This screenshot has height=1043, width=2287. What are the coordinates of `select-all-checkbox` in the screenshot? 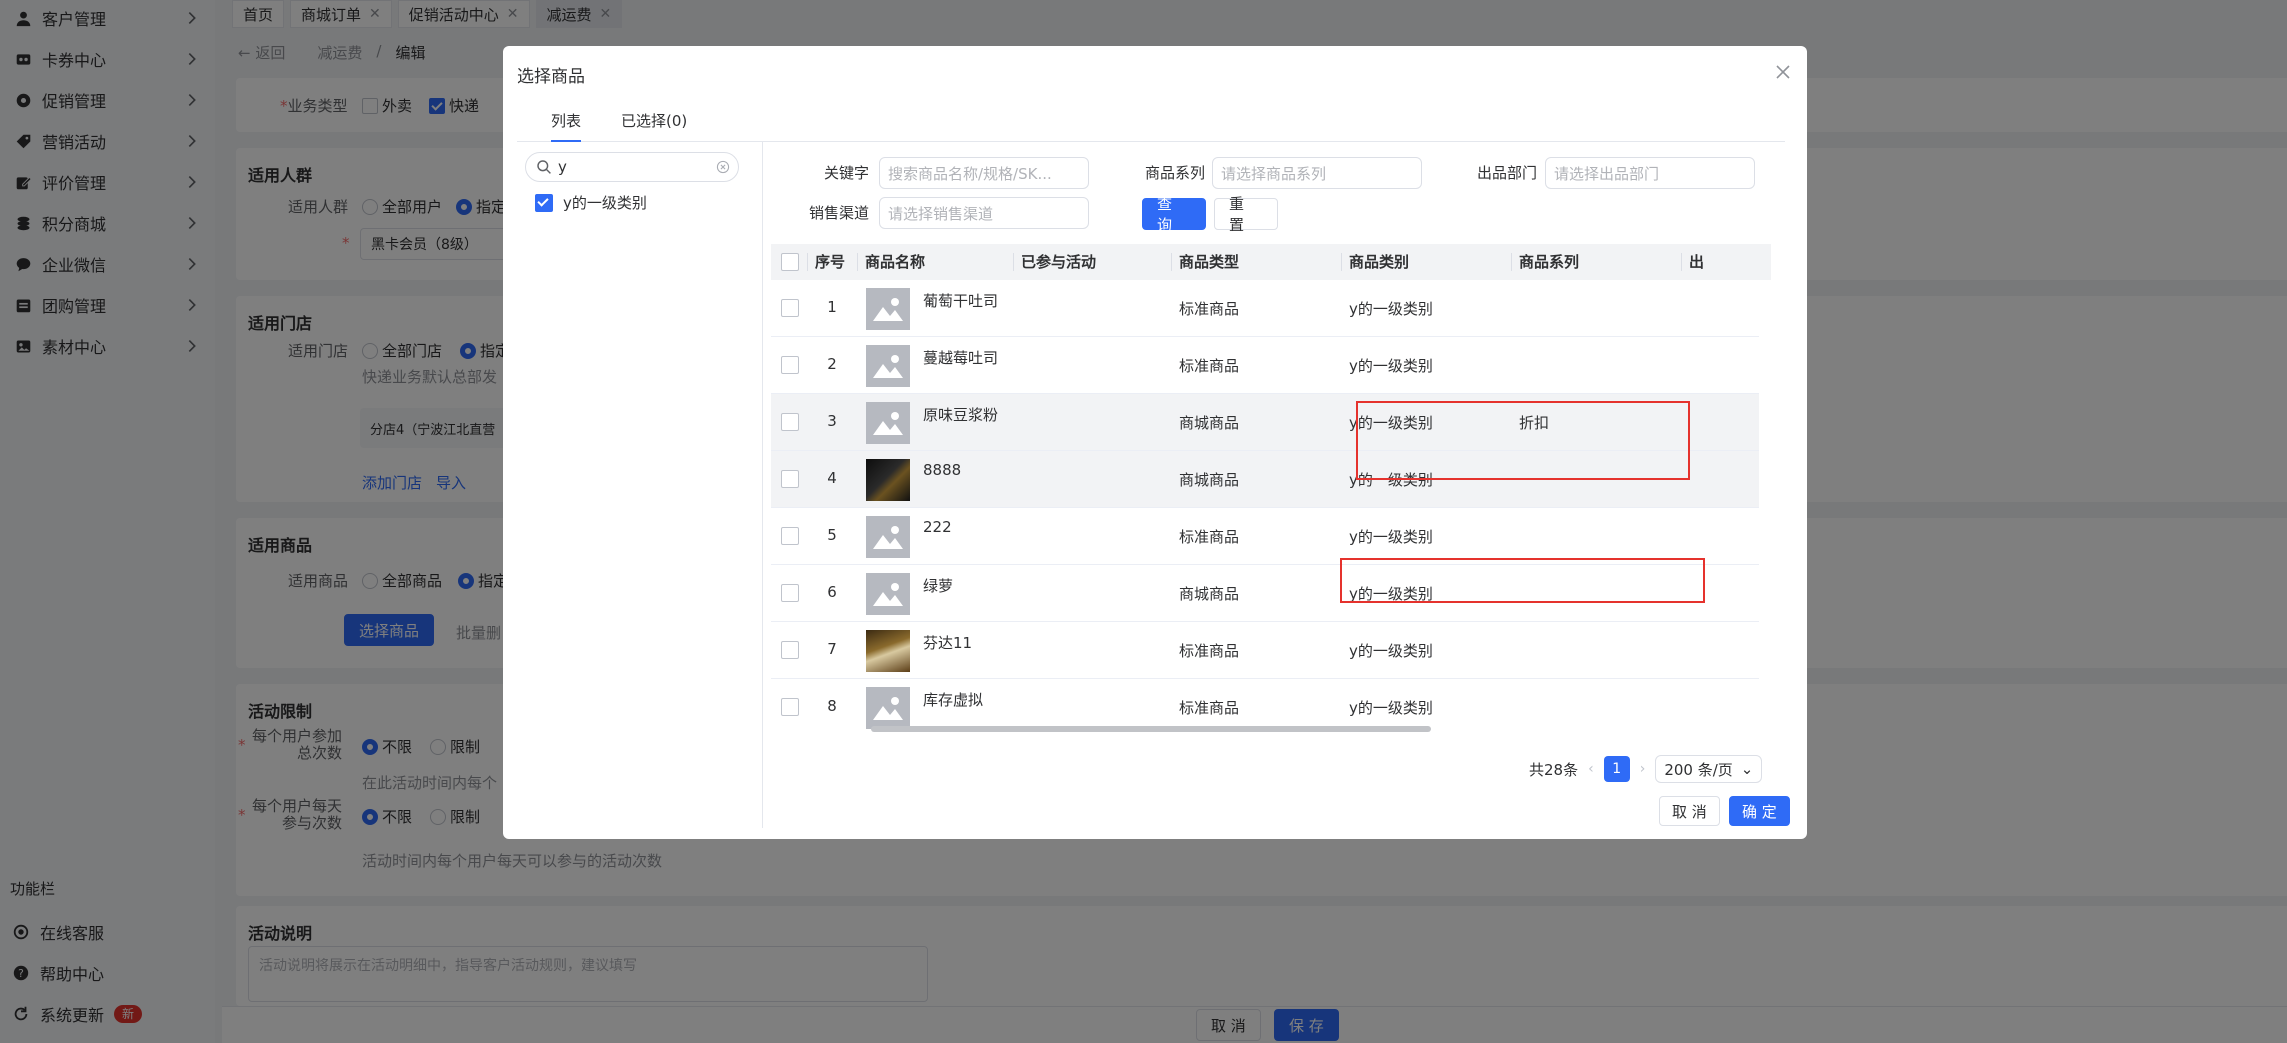 It's located at (790, 262).